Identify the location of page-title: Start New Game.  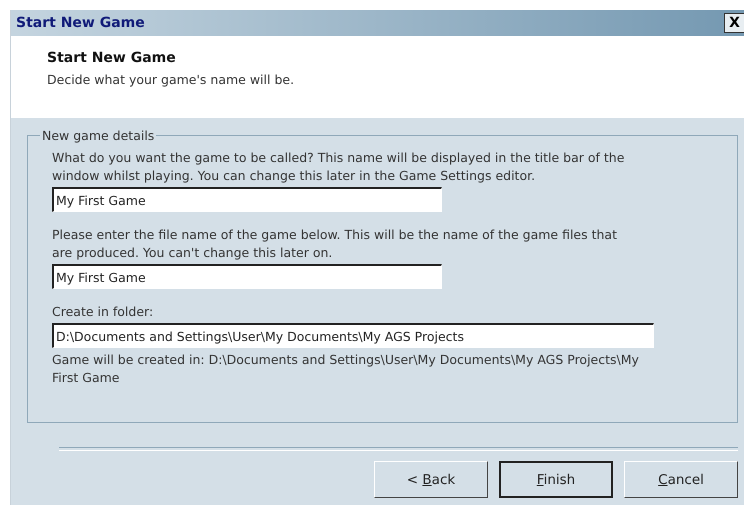
(112, 58).